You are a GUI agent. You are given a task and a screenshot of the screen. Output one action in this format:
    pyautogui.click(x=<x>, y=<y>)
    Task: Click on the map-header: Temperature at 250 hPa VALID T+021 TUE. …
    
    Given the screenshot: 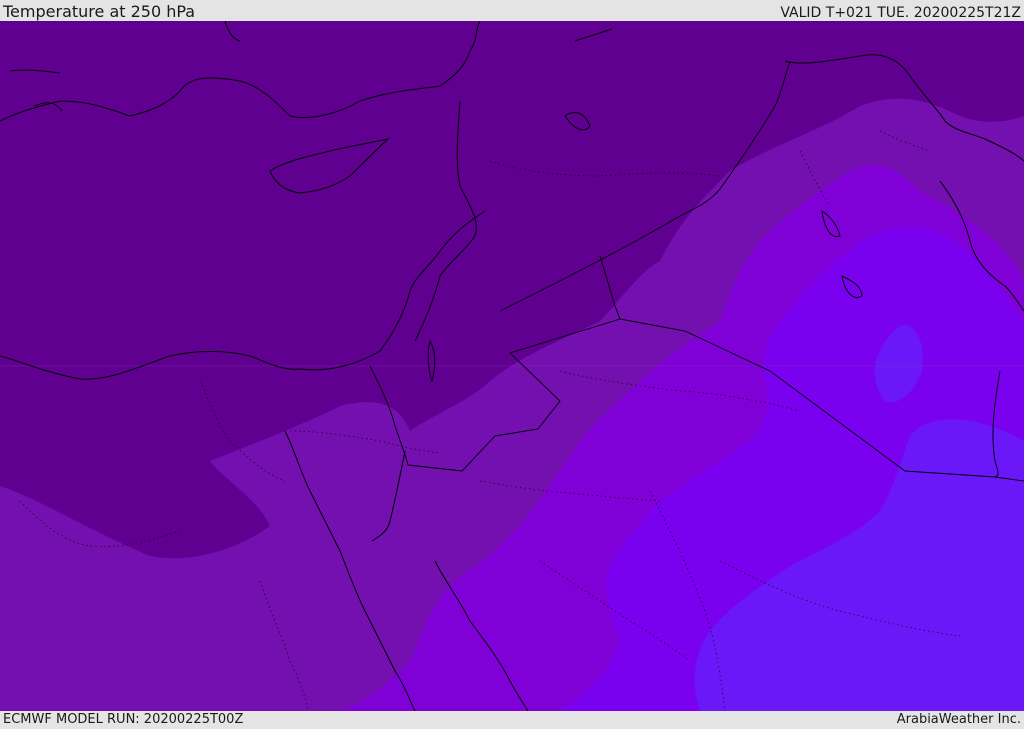 What is the action you would take?
    pyautogui.click(x=512, y=10)
    